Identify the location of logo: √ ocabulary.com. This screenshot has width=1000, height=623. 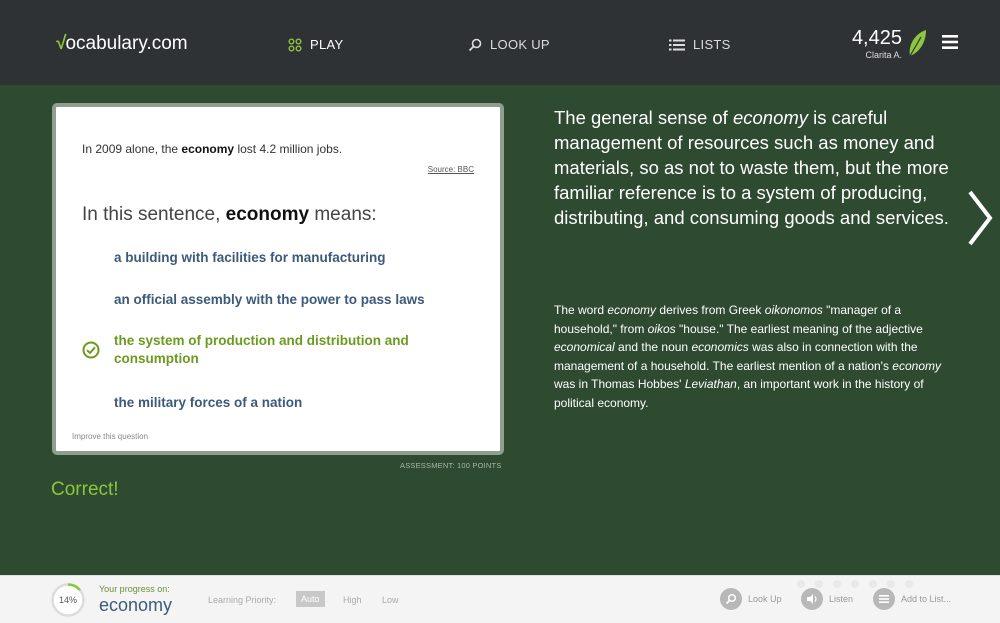
(121, 44).